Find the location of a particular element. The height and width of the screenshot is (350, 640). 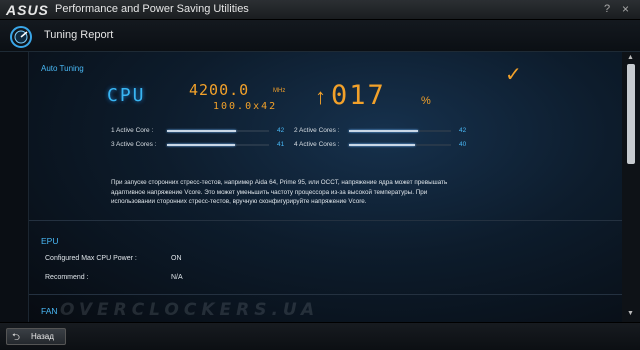

fan-heading: FAN is located at coordinates (49, 311).